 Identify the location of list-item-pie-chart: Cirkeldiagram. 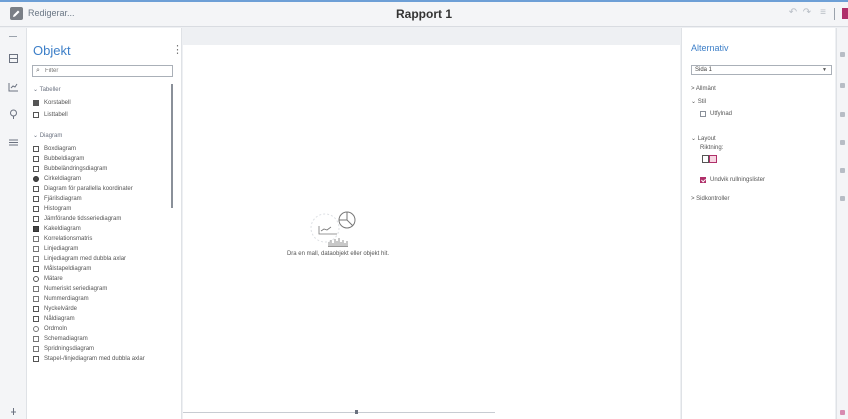
(101, 178).